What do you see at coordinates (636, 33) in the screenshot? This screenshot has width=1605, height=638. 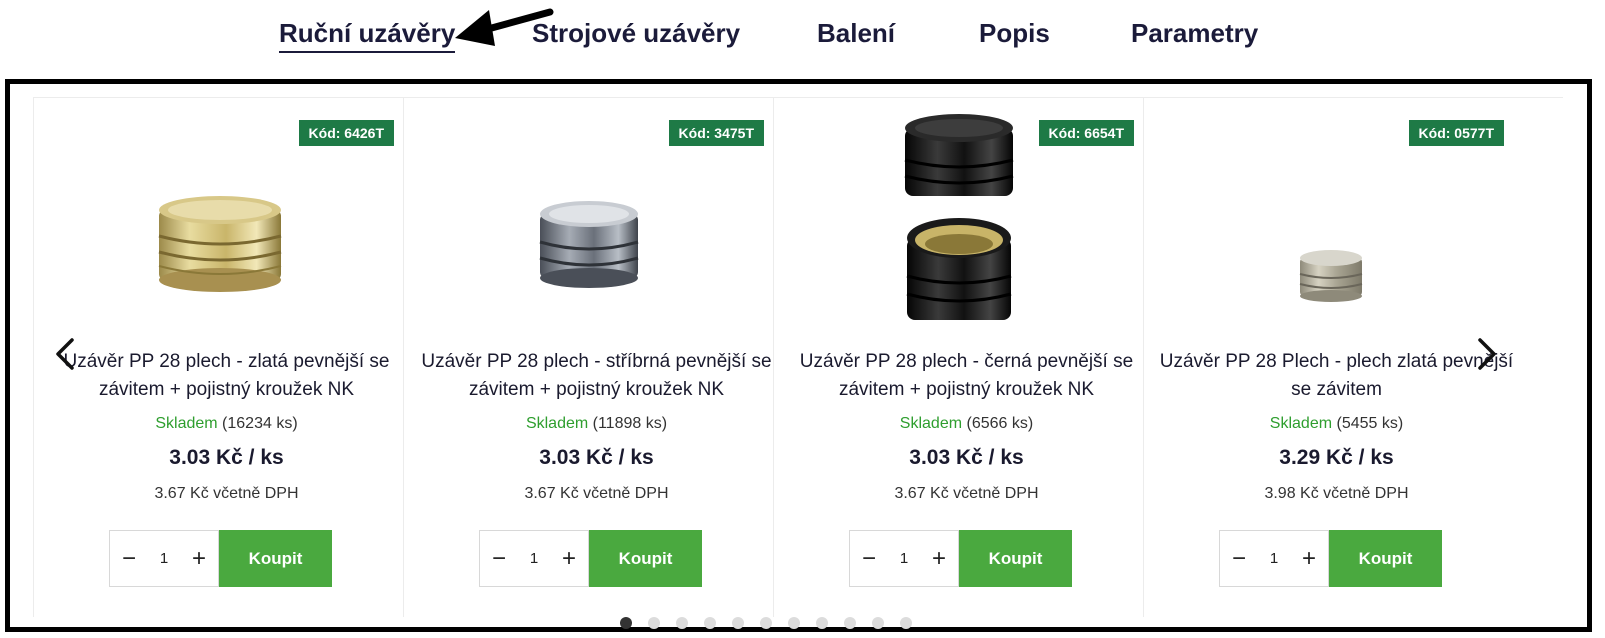 I see `tab-strojove-uzavery: Strojové uzávěry` at bounding box center [636, 33].